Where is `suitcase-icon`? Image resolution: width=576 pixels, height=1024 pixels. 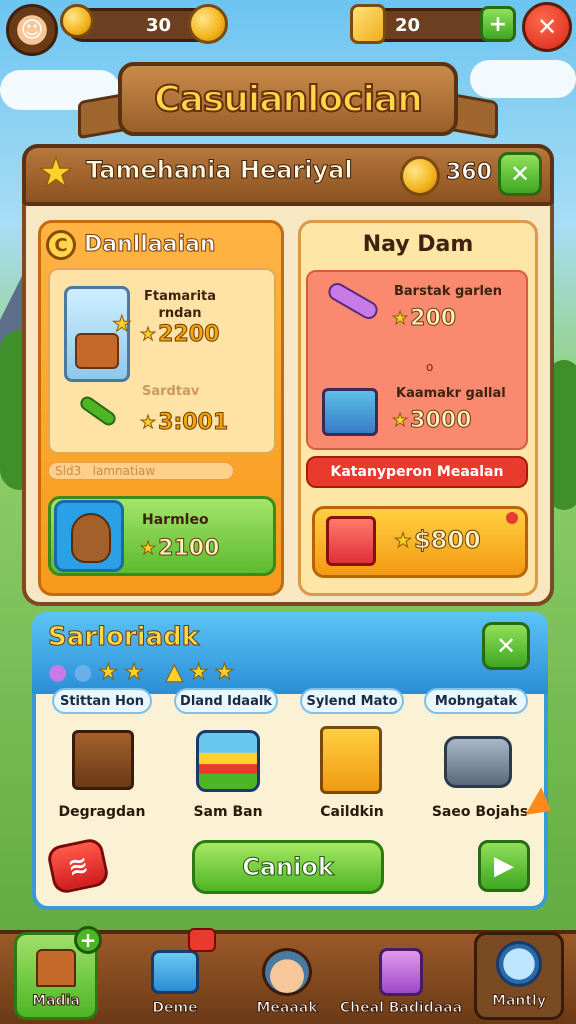
suitcase-icon is located at coordinates (103, 760).